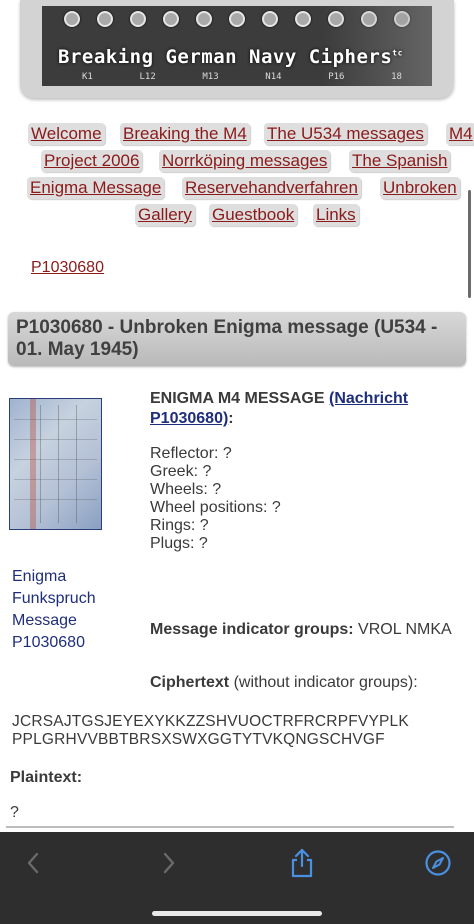 This screenshot has height=924, width=474. Describe the element at coordinates (179, 525) in the screenshot. I see `setting-rings: Rings: ?` at that location.